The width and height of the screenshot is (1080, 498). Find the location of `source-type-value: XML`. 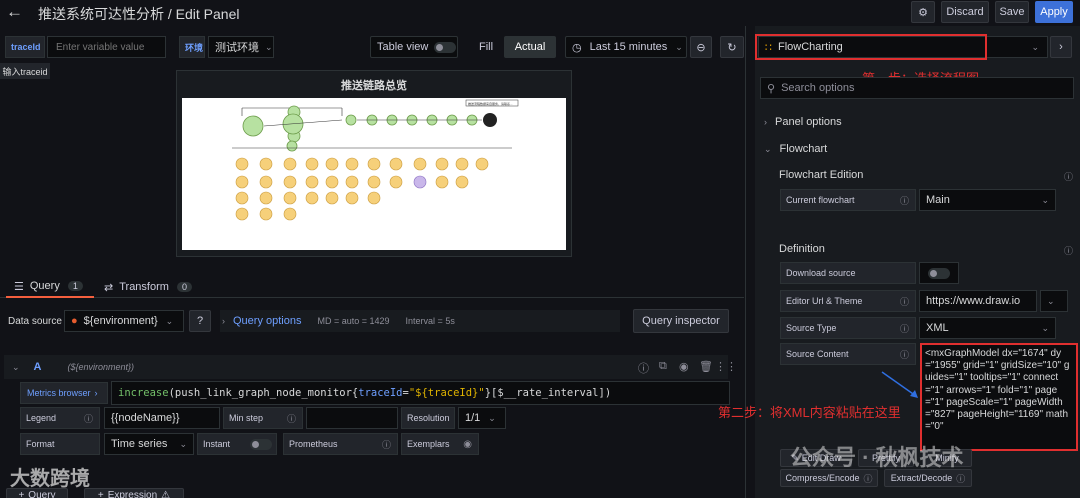

source-type-value: XML is located at coordinates (937, 328).